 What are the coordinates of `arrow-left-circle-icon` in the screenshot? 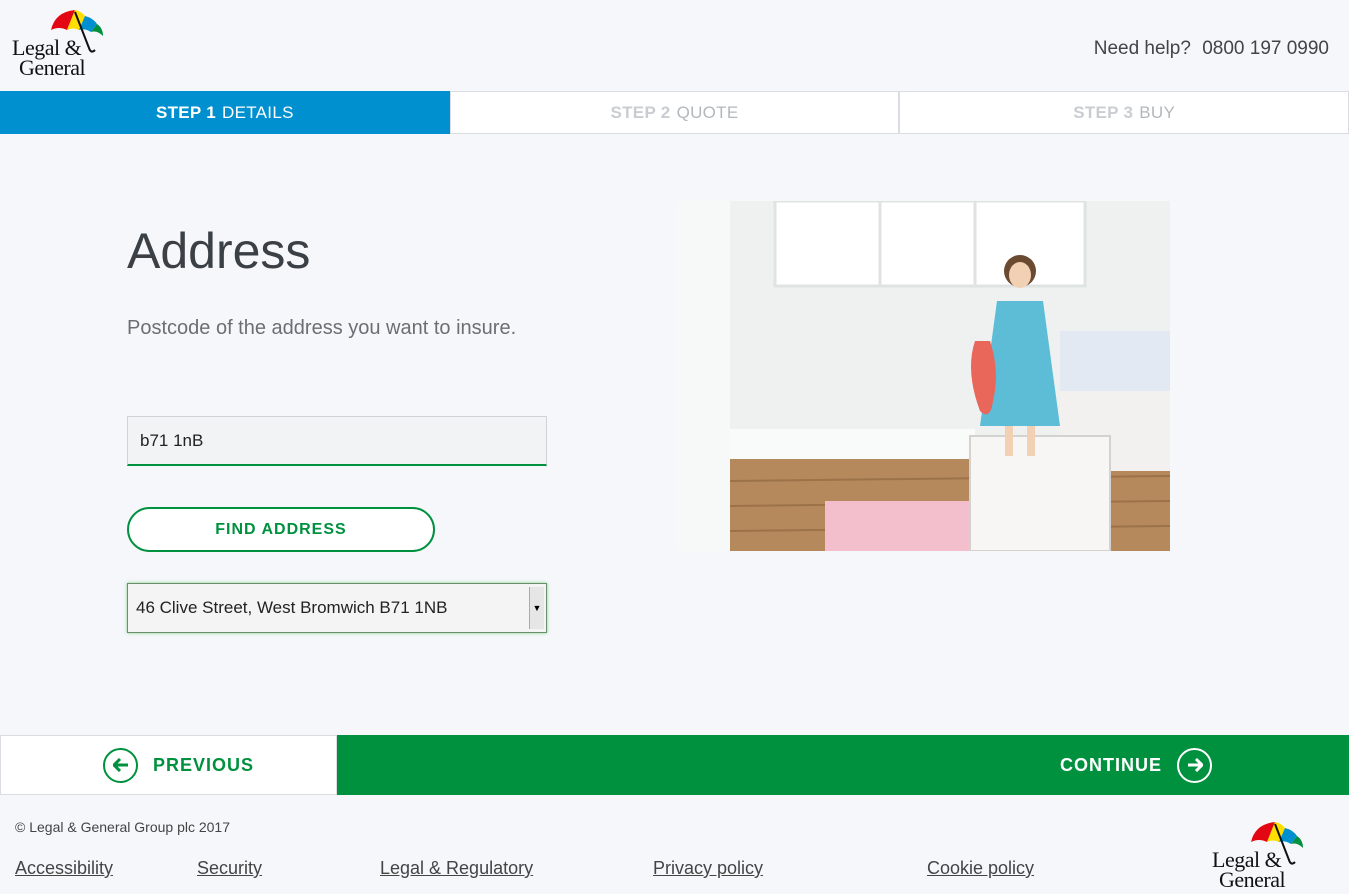 It's located at (120, 765).